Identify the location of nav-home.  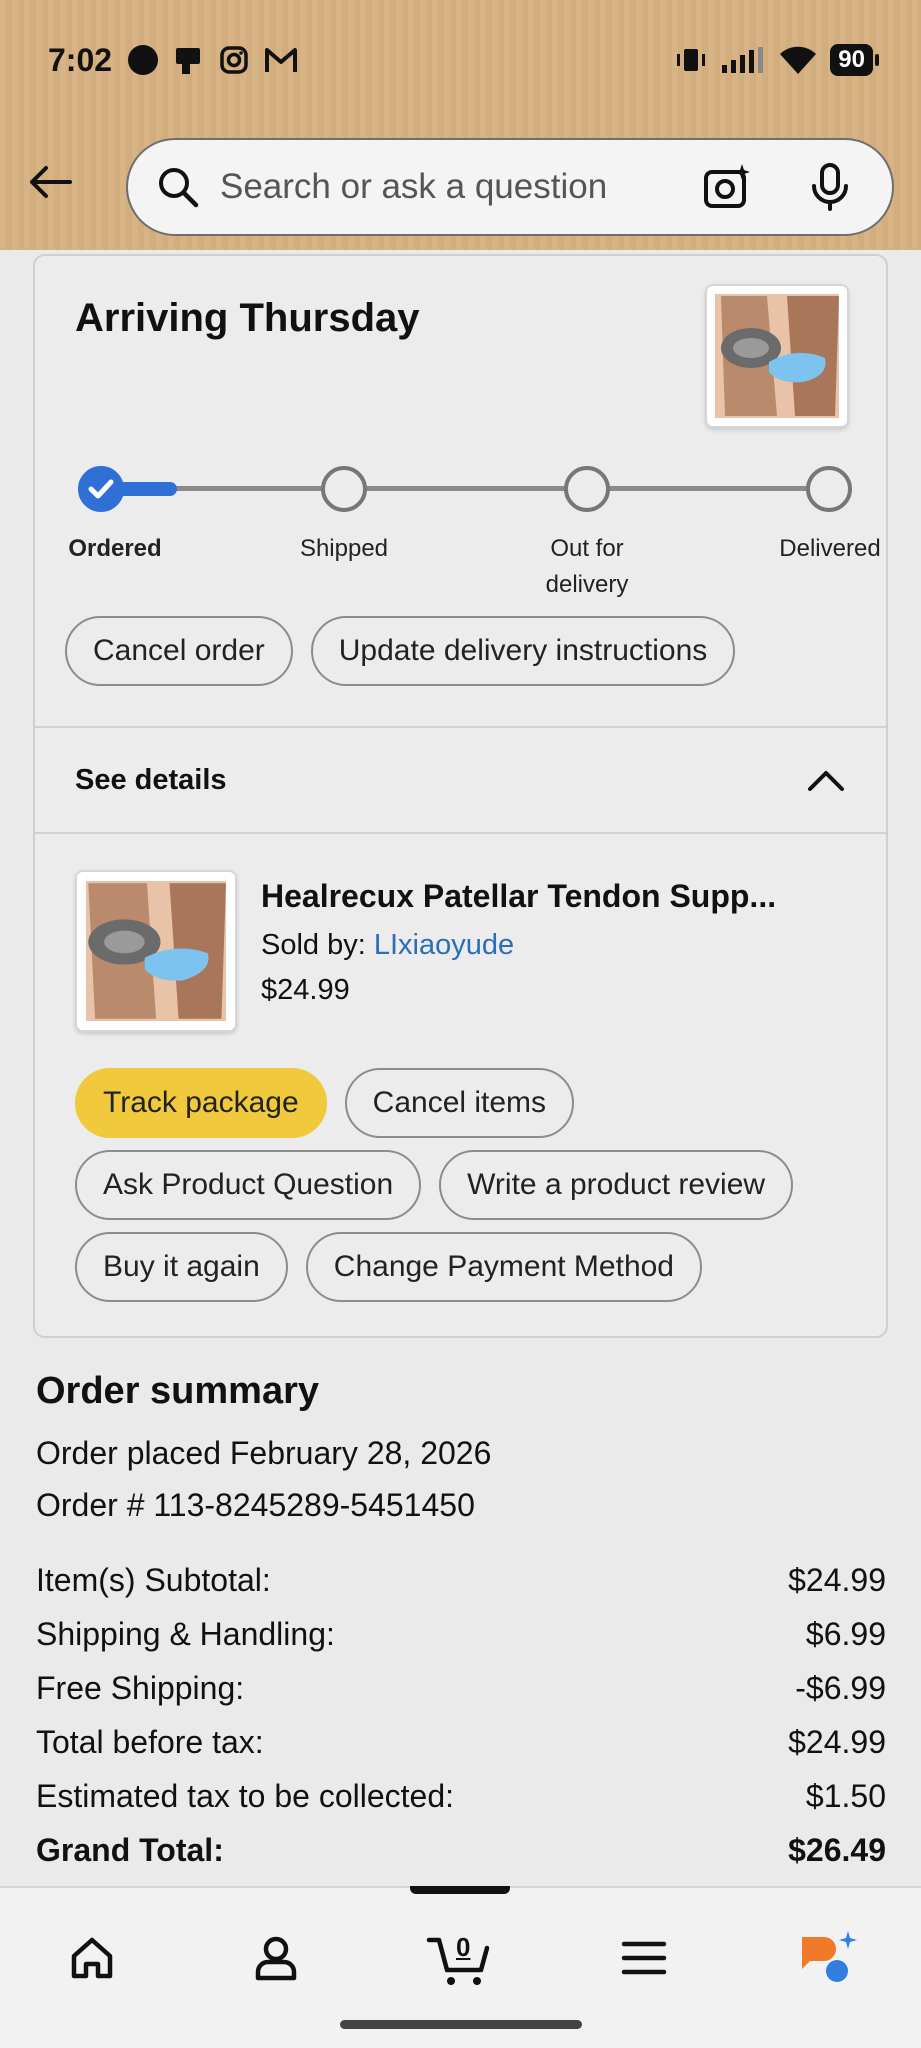
(92, 1958).